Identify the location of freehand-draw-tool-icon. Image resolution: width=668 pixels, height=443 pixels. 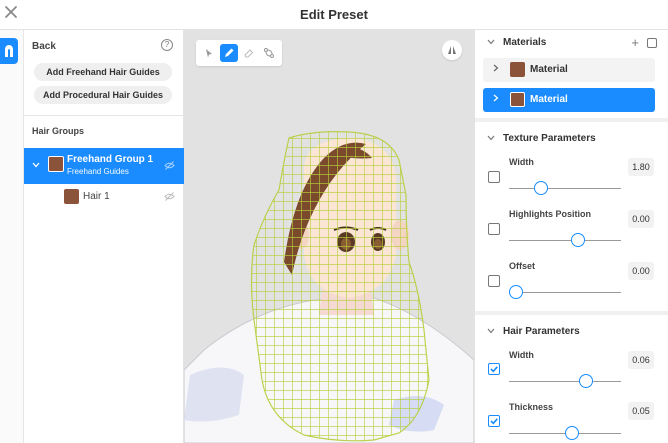
(229, 53).